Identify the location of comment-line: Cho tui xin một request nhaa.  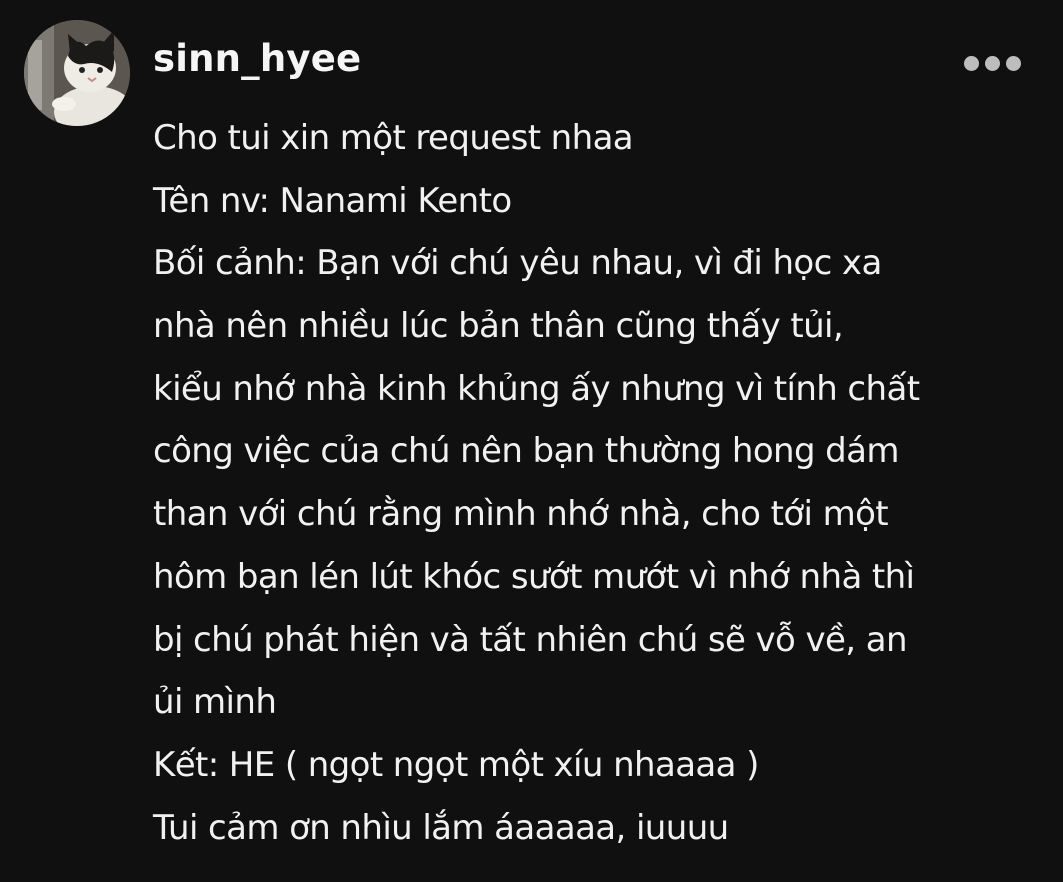
(393, 138).